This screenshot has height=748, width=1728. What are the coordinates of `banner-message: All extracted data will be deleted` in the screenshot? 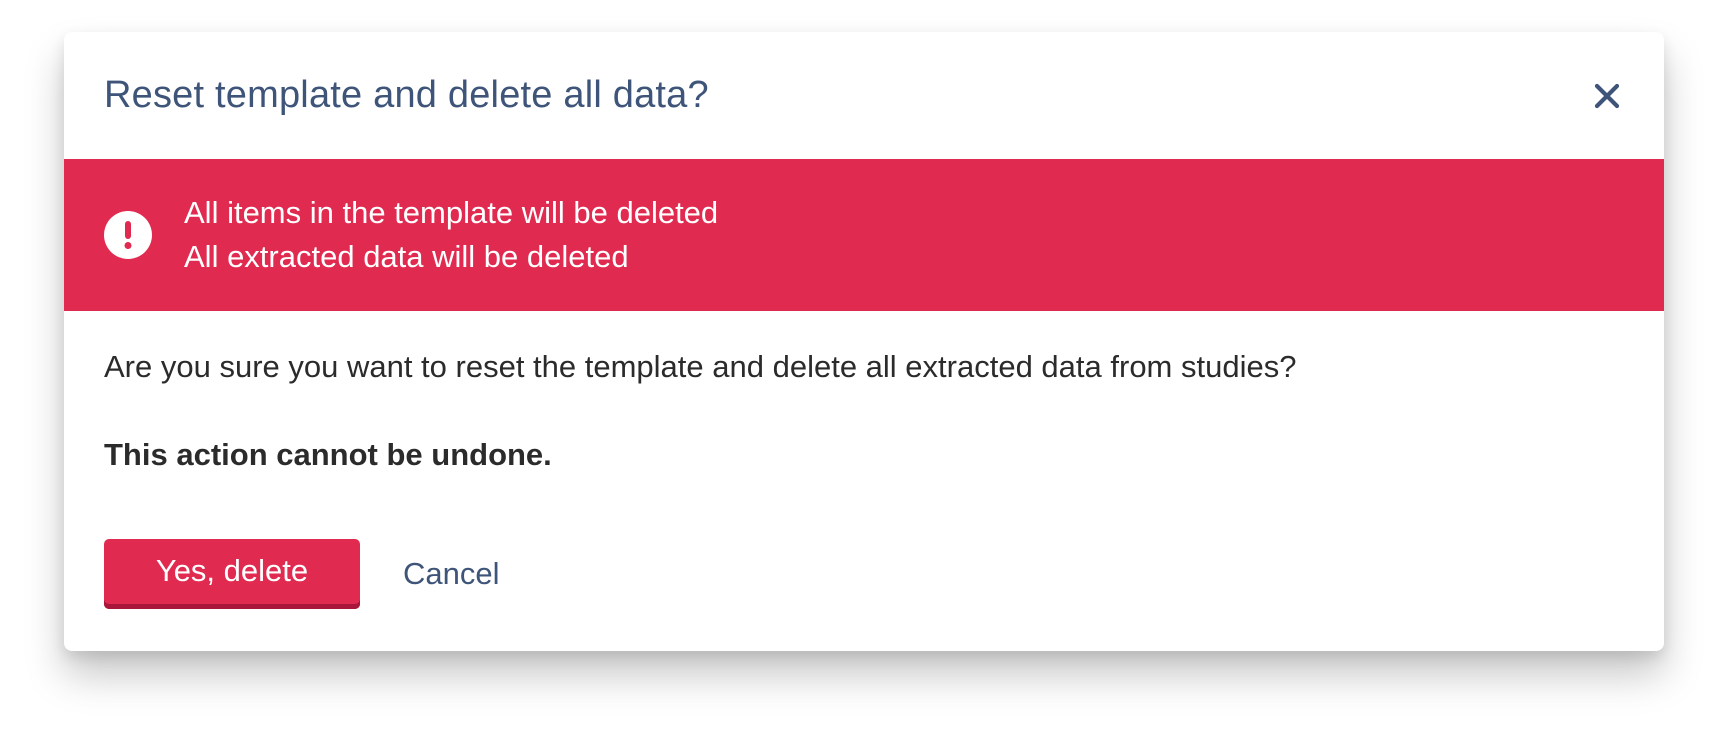 It's located at (406, 256).